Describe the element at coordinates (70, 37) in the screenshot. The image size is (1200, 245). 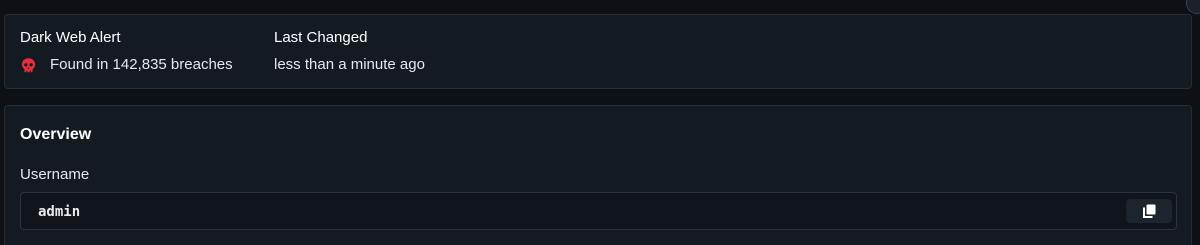
I see `dark-web-alert-title: Dark Web Alert` at that location.